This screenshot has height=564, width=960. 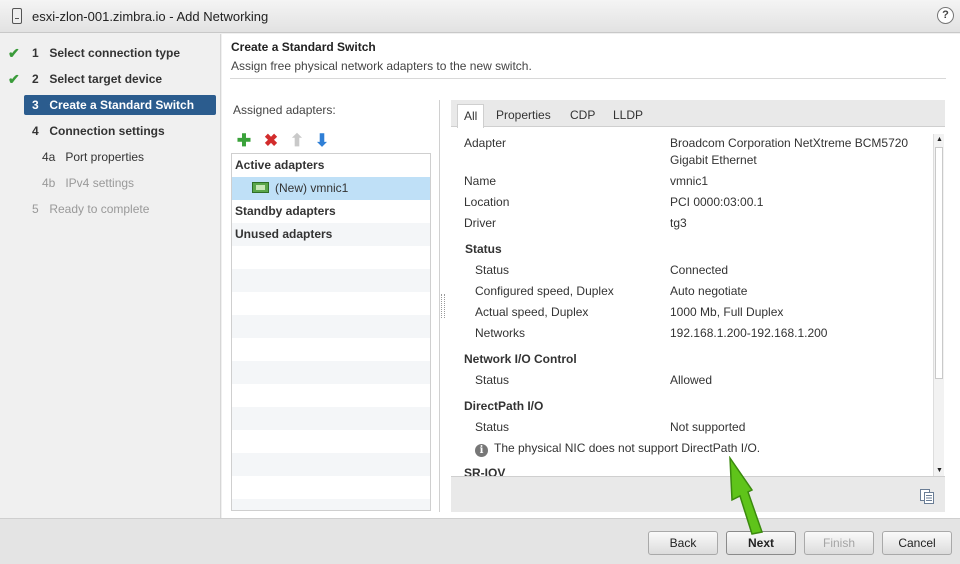 What do you see at coordinates (443, 306) in the screenshot?
I see `splitter-grip` at bounding box center [443, 306].